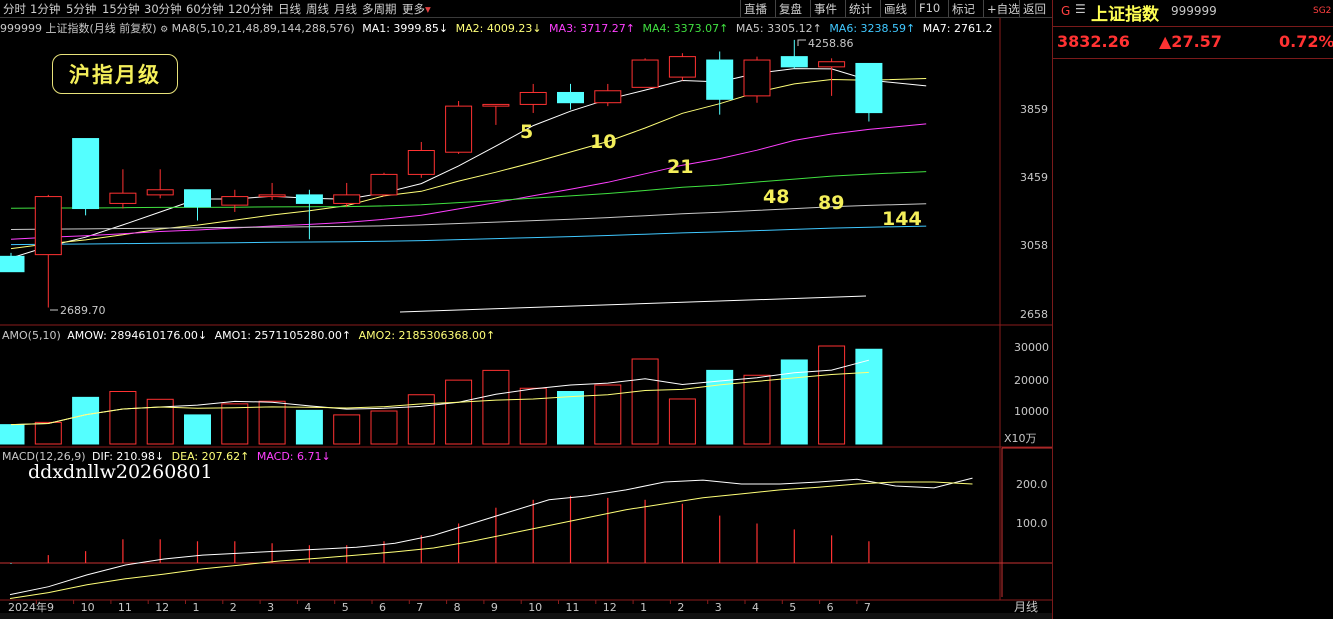 This screenshot has height=619, width=1333. Describe the element at coordinates (439, 398) in the screenshot. I see `amo-ma10-line` at that location.